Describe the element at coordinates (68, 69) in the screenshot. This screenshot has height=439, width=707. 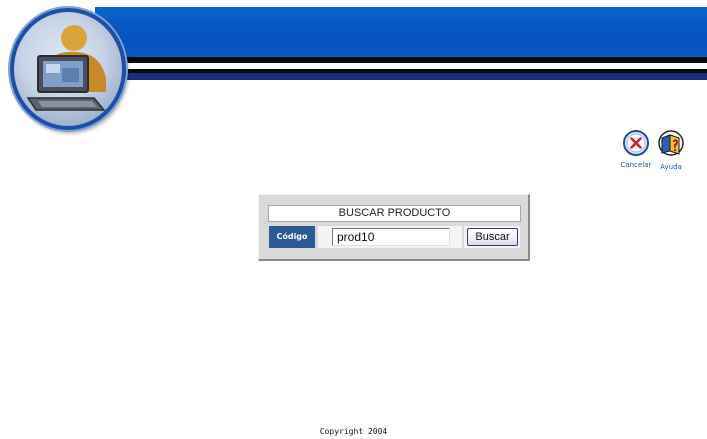
I see `computer-user-icon` at that location.